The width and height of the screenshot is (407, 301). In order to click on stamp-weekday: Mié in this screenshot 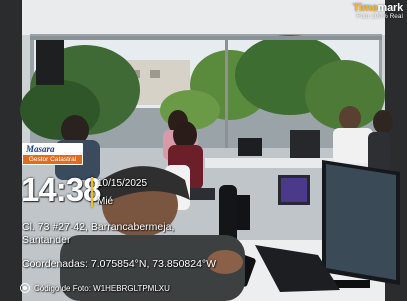, I will do `click(105, 201)`.